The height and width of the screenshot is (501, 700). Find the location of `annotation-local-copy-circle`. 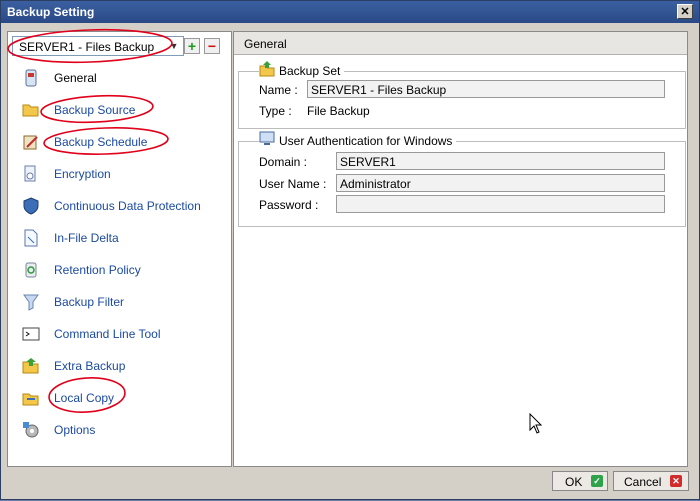

annotation-local-copy-circle is located at coordinates (87, 395).